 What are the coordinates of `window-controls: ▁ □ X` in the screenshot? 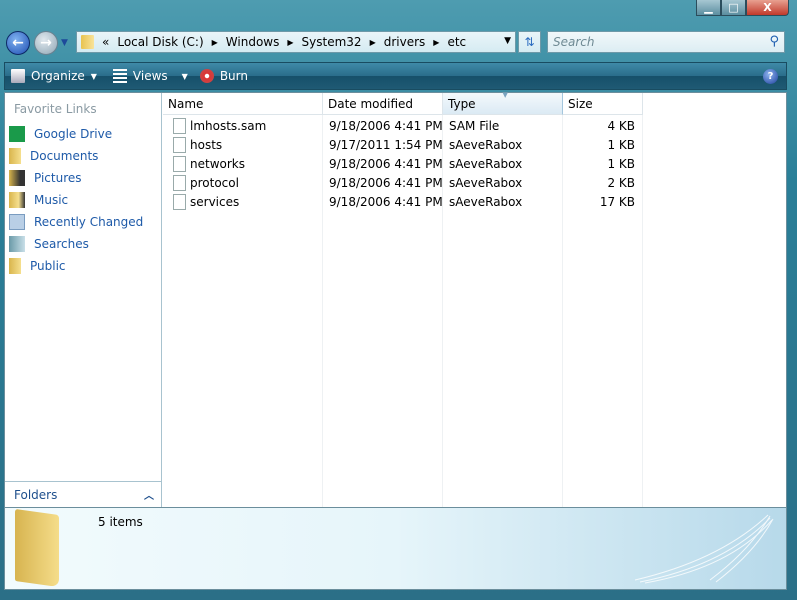 It's located at (686, 8).